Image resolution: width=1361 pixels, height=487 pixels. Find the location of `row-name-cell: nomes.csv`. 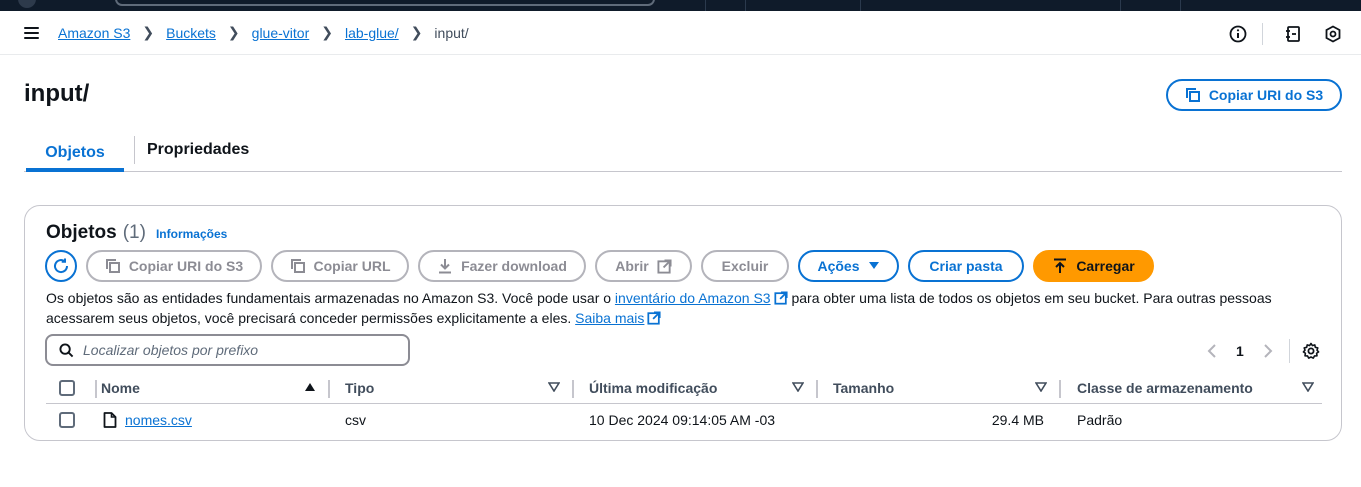

row-name-cell: nomes.csv is located at coordinates (147, 420).